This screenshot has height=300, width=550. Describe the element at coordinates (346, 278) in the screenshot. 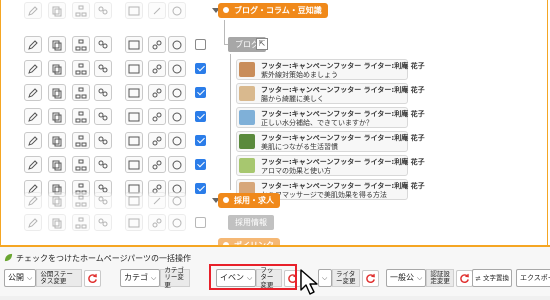

I see `writer-change-label: ライター変更` at that location.